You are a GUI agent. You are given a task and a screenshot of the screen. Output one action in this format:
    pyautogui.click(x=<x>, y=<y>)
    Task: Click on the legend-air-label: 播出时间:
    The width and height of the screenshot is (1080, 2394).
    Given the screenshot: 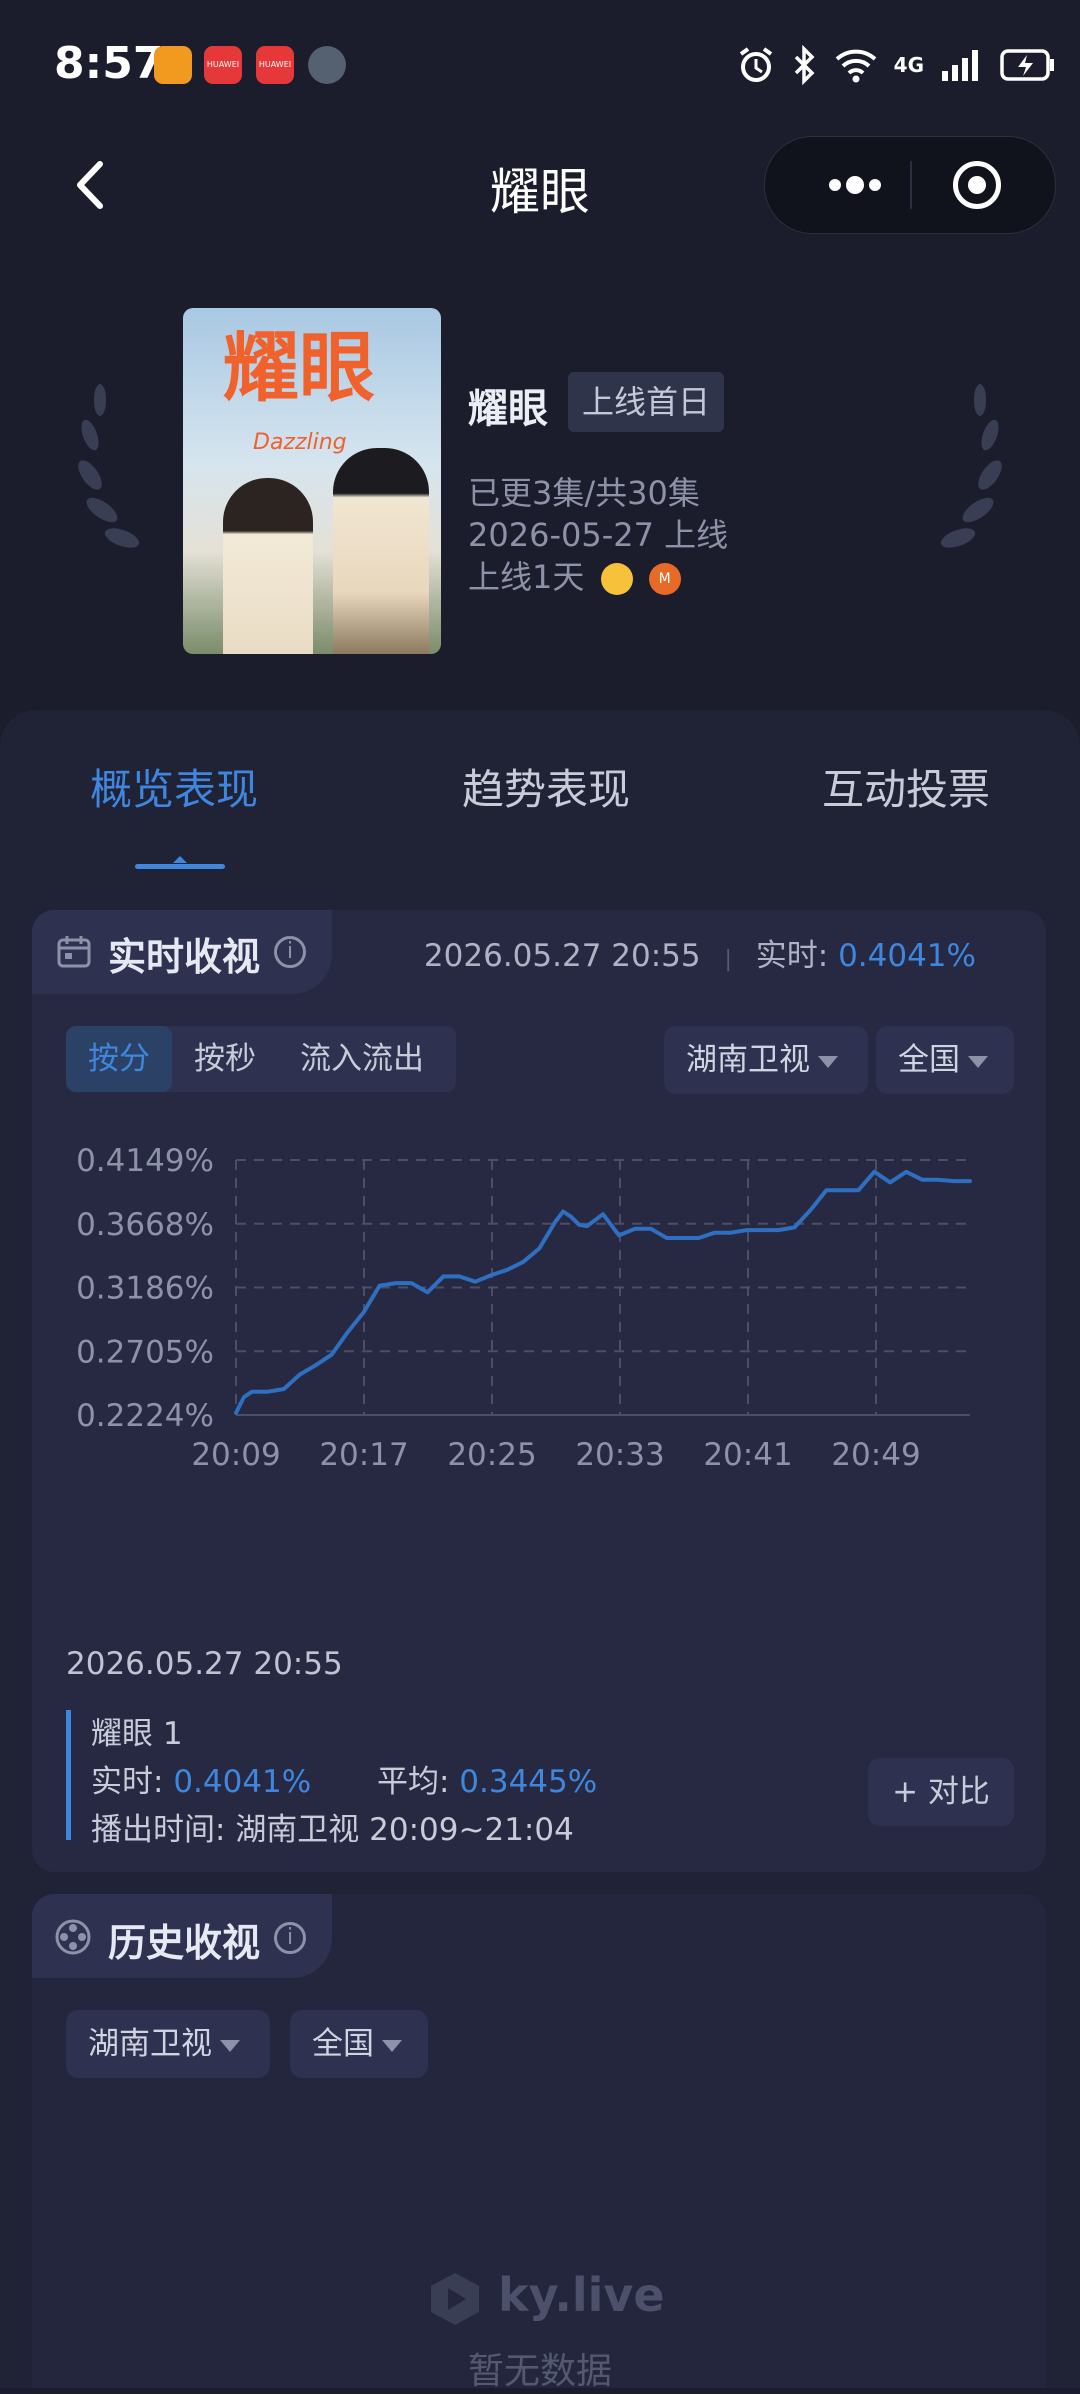 What is the action you would take?
    pyautogui.click(x=158, y=1830)
    